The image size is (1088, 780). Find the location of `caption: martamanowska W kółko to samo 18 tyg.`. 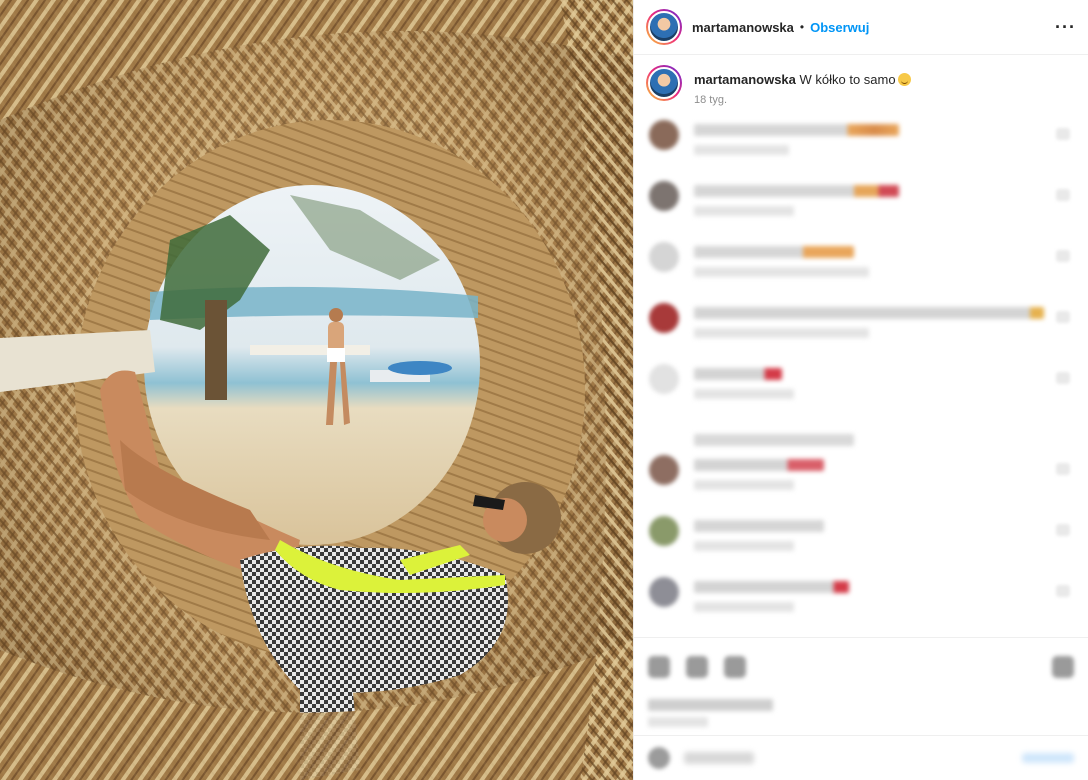

caption: martamanowska W kółko to samo 18 tyg. is located at coordinates (861, 85).